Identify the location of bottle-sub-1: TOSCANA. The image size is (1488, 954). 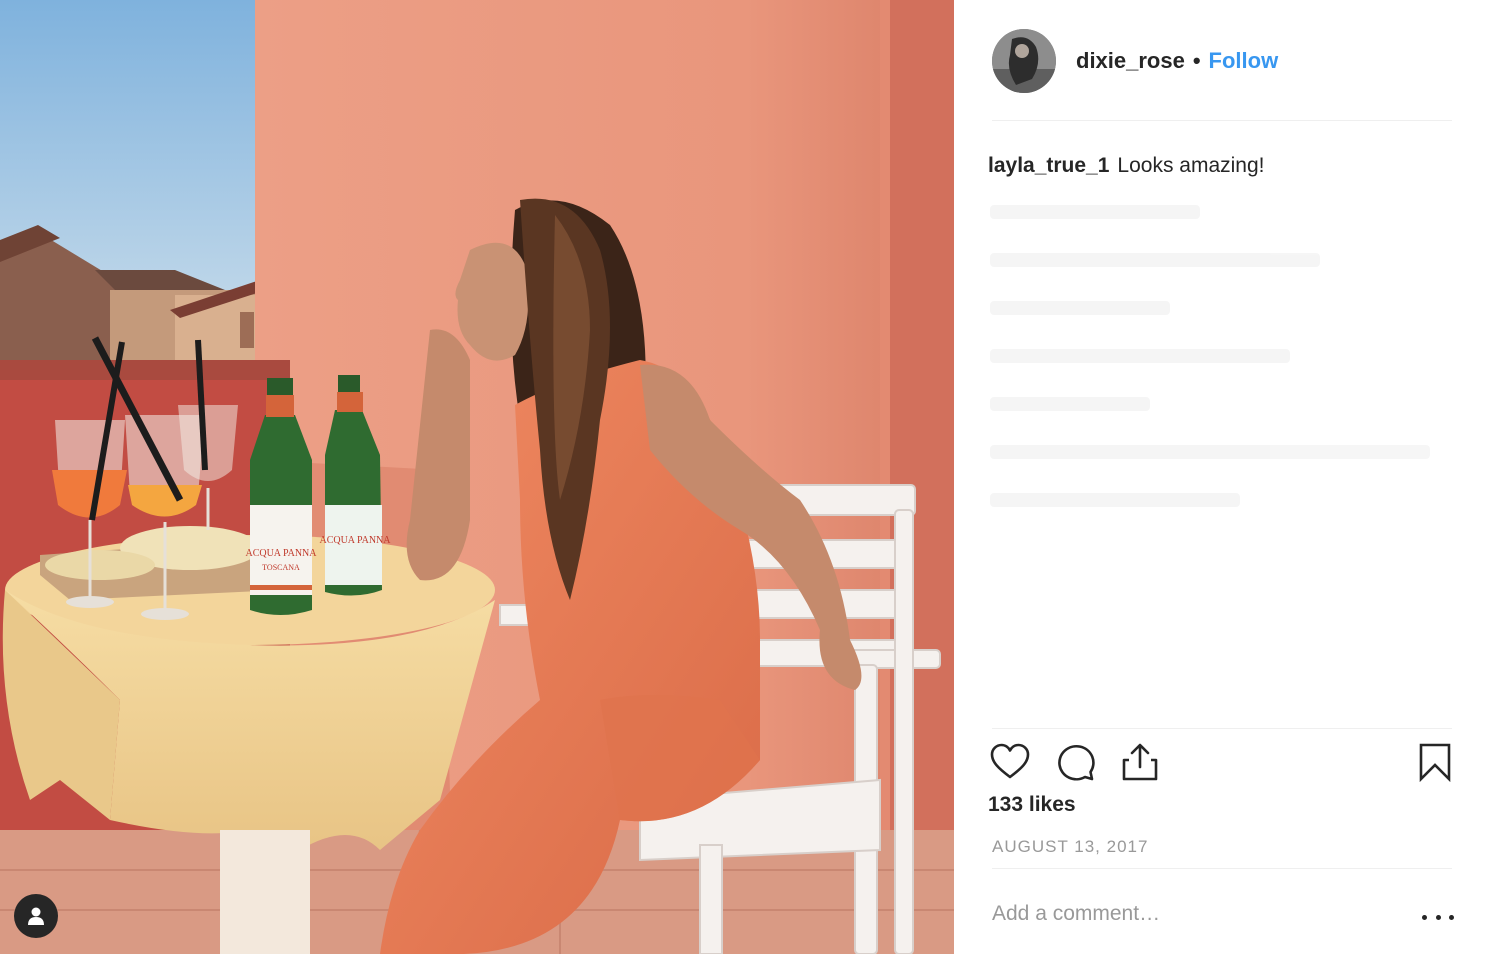
(281, 567).